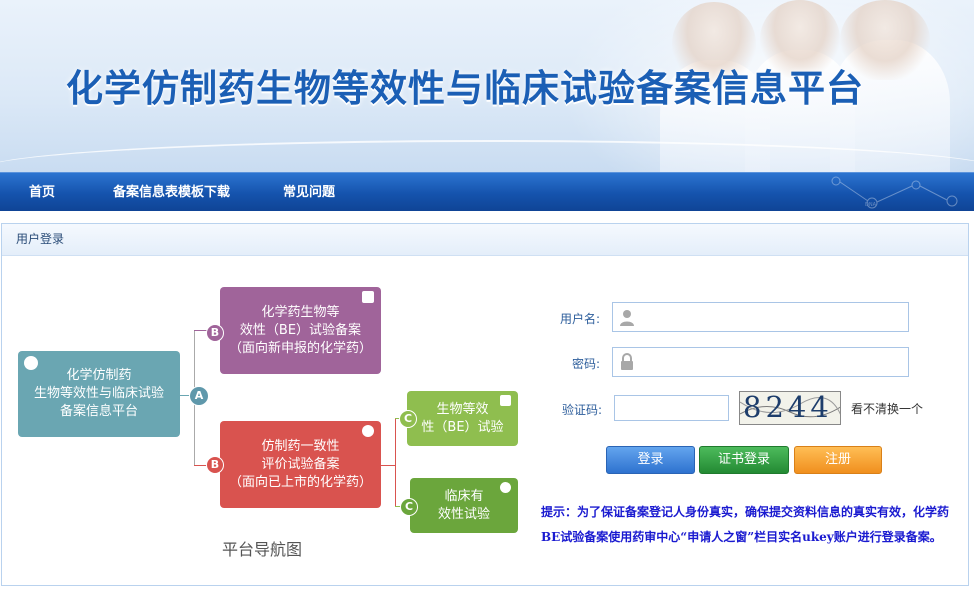 This screenshot has width=974, height=591. Describe the element at coordinates (309, 192) in the screenshot. I see `nav-faq: 常见问题` at that location.